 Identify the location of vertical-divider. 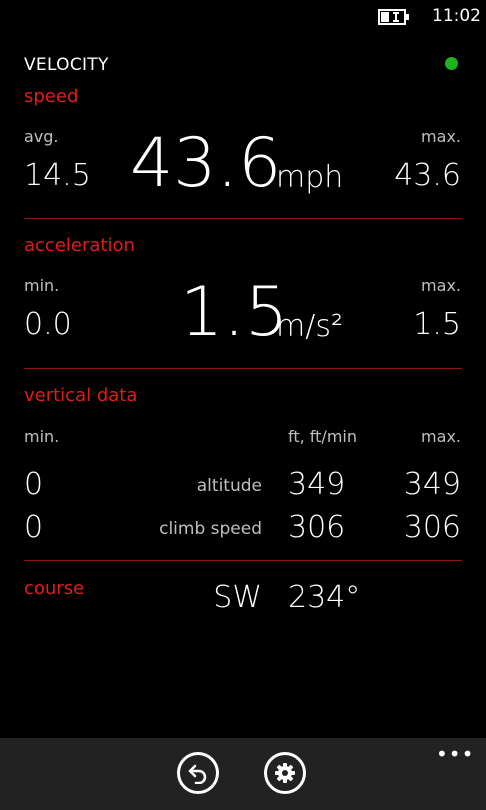
(243, 560).